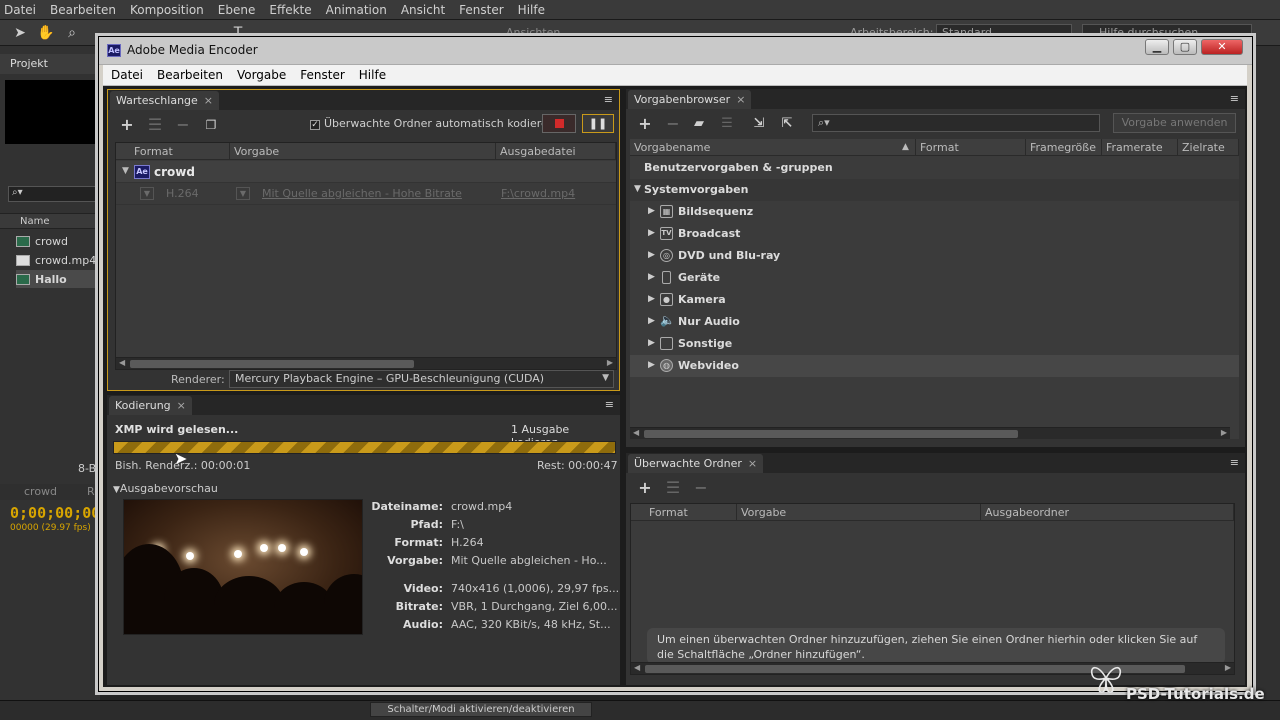  I want to click on ae-project-item: Hallo, so click(58, 279).